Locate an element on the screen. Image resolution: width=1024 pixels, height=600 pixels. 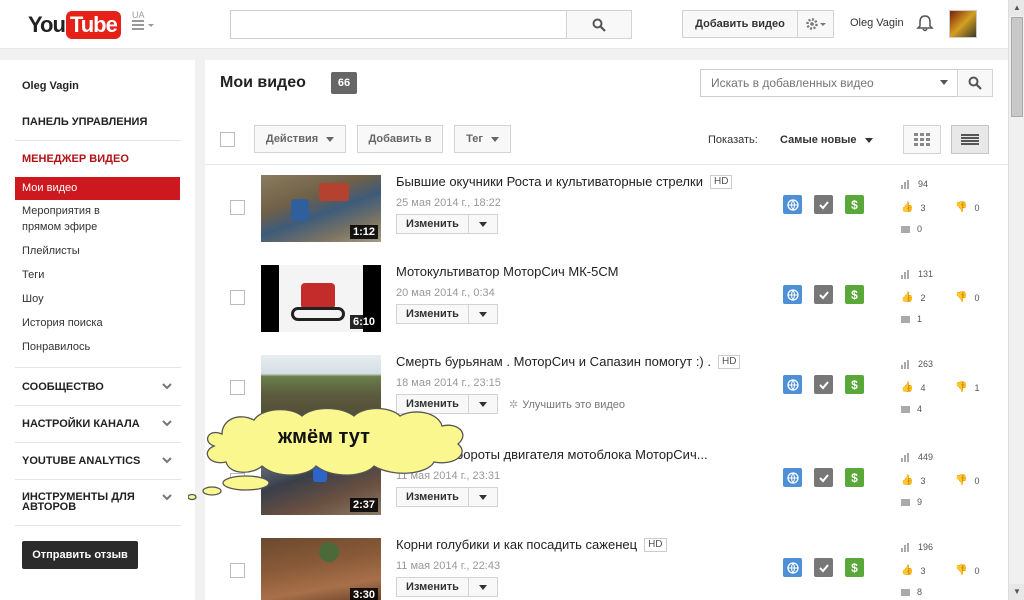
add-to-button: Добавить в is located at coordinates (400, 139).